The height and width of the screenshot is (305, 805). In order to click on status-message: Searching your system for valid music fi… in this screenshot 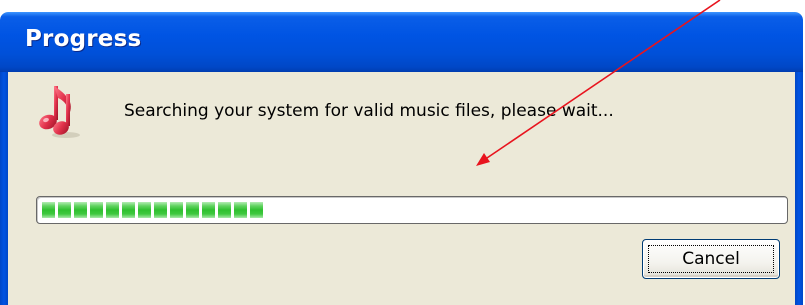, I will do `click(369, 111)`.